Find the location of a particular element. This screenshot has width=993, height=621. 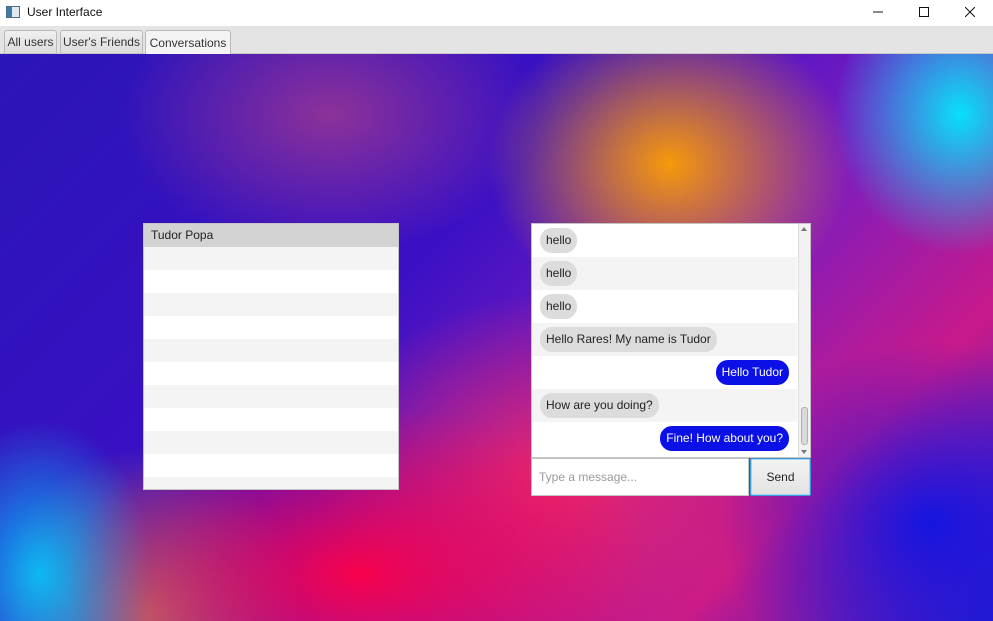

incoming-message-bubble: How are you doing? is located at coordinates (599, 405).